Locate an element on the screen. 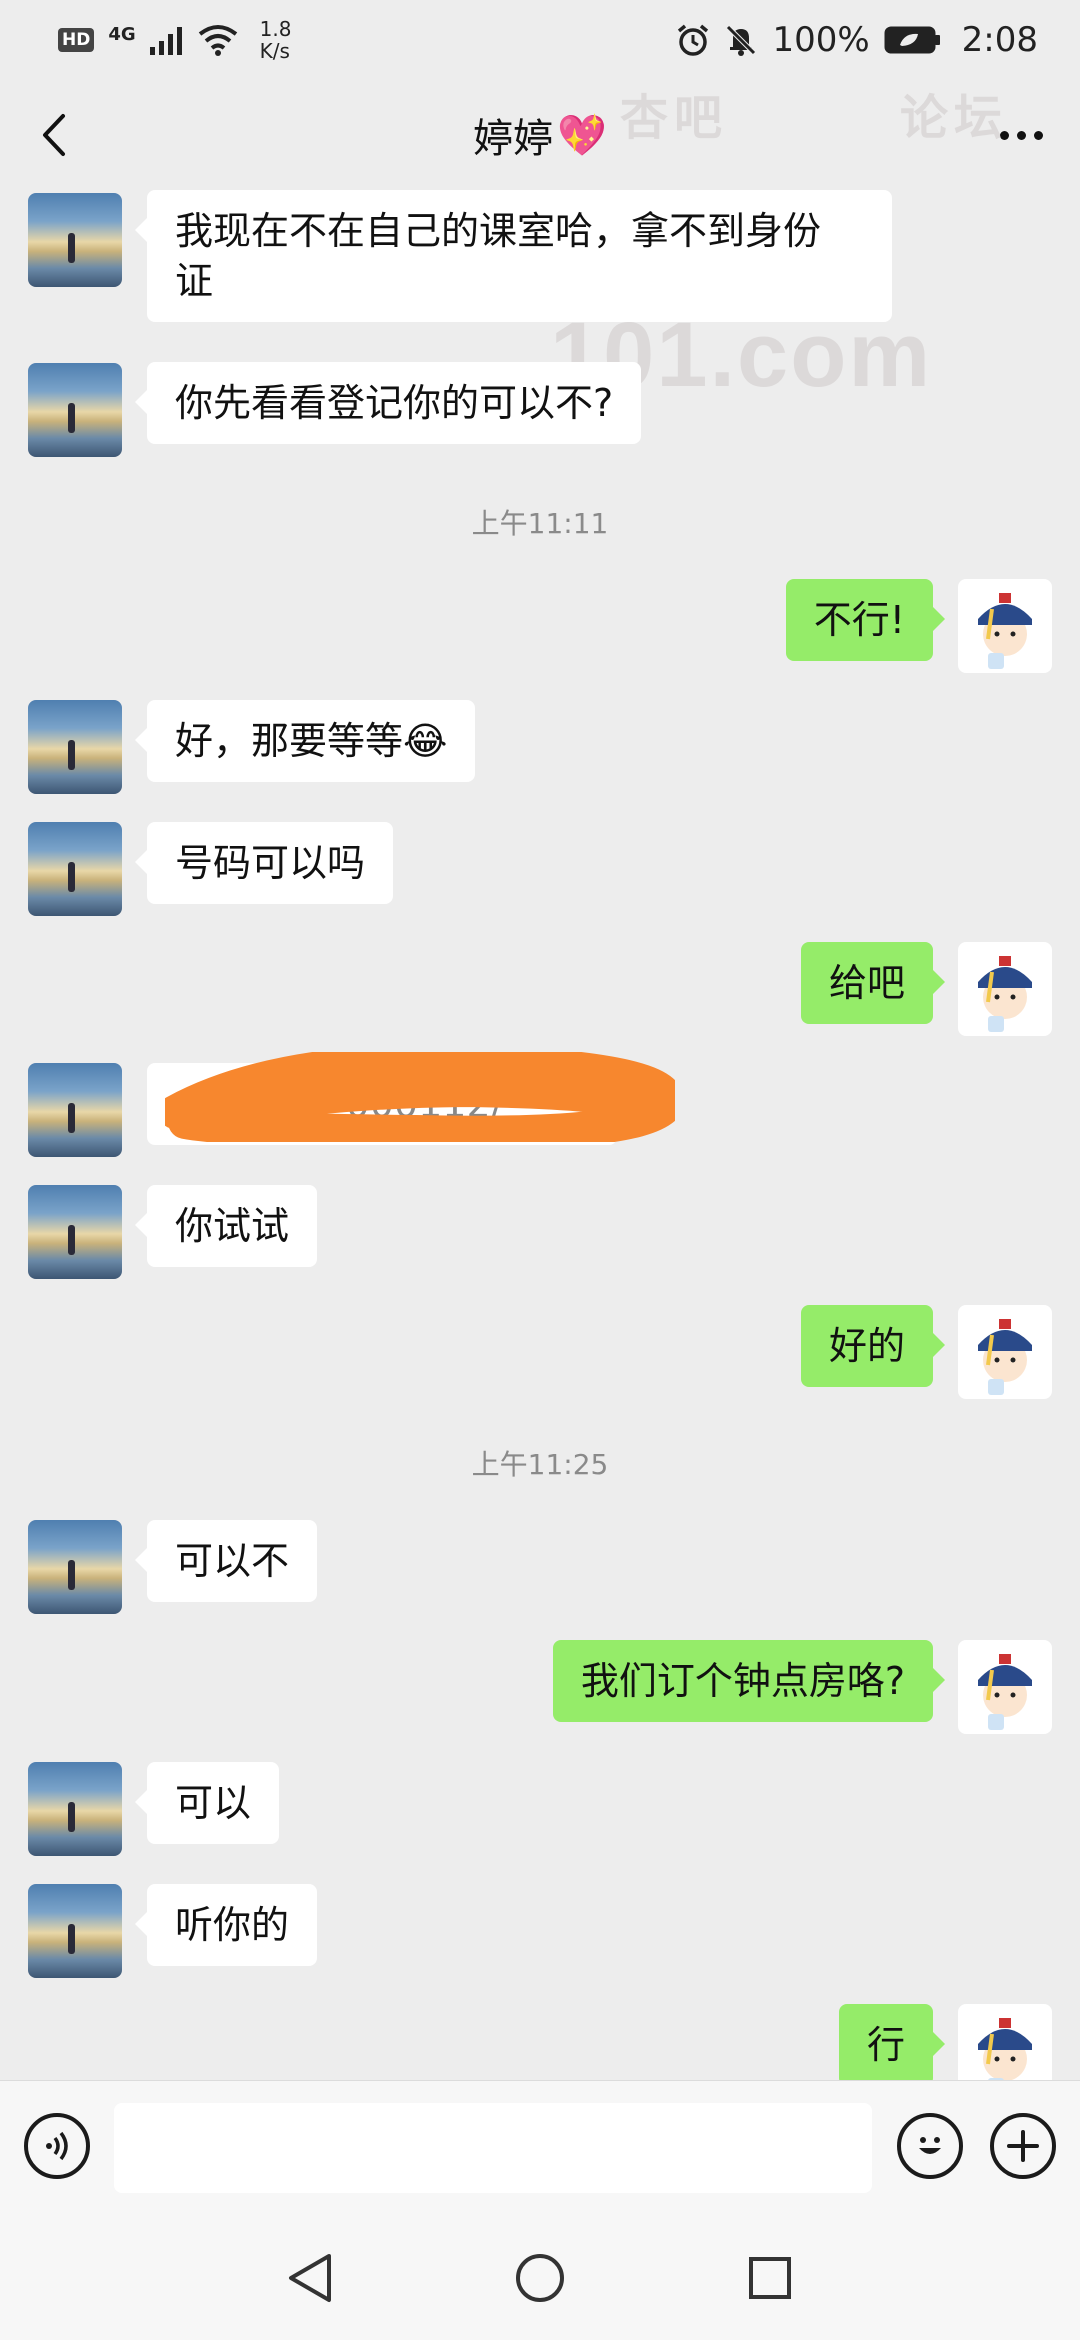 The width and height of the screenshot is (1080, 2340). nav-home-button is located at coordinates (540, 2278).